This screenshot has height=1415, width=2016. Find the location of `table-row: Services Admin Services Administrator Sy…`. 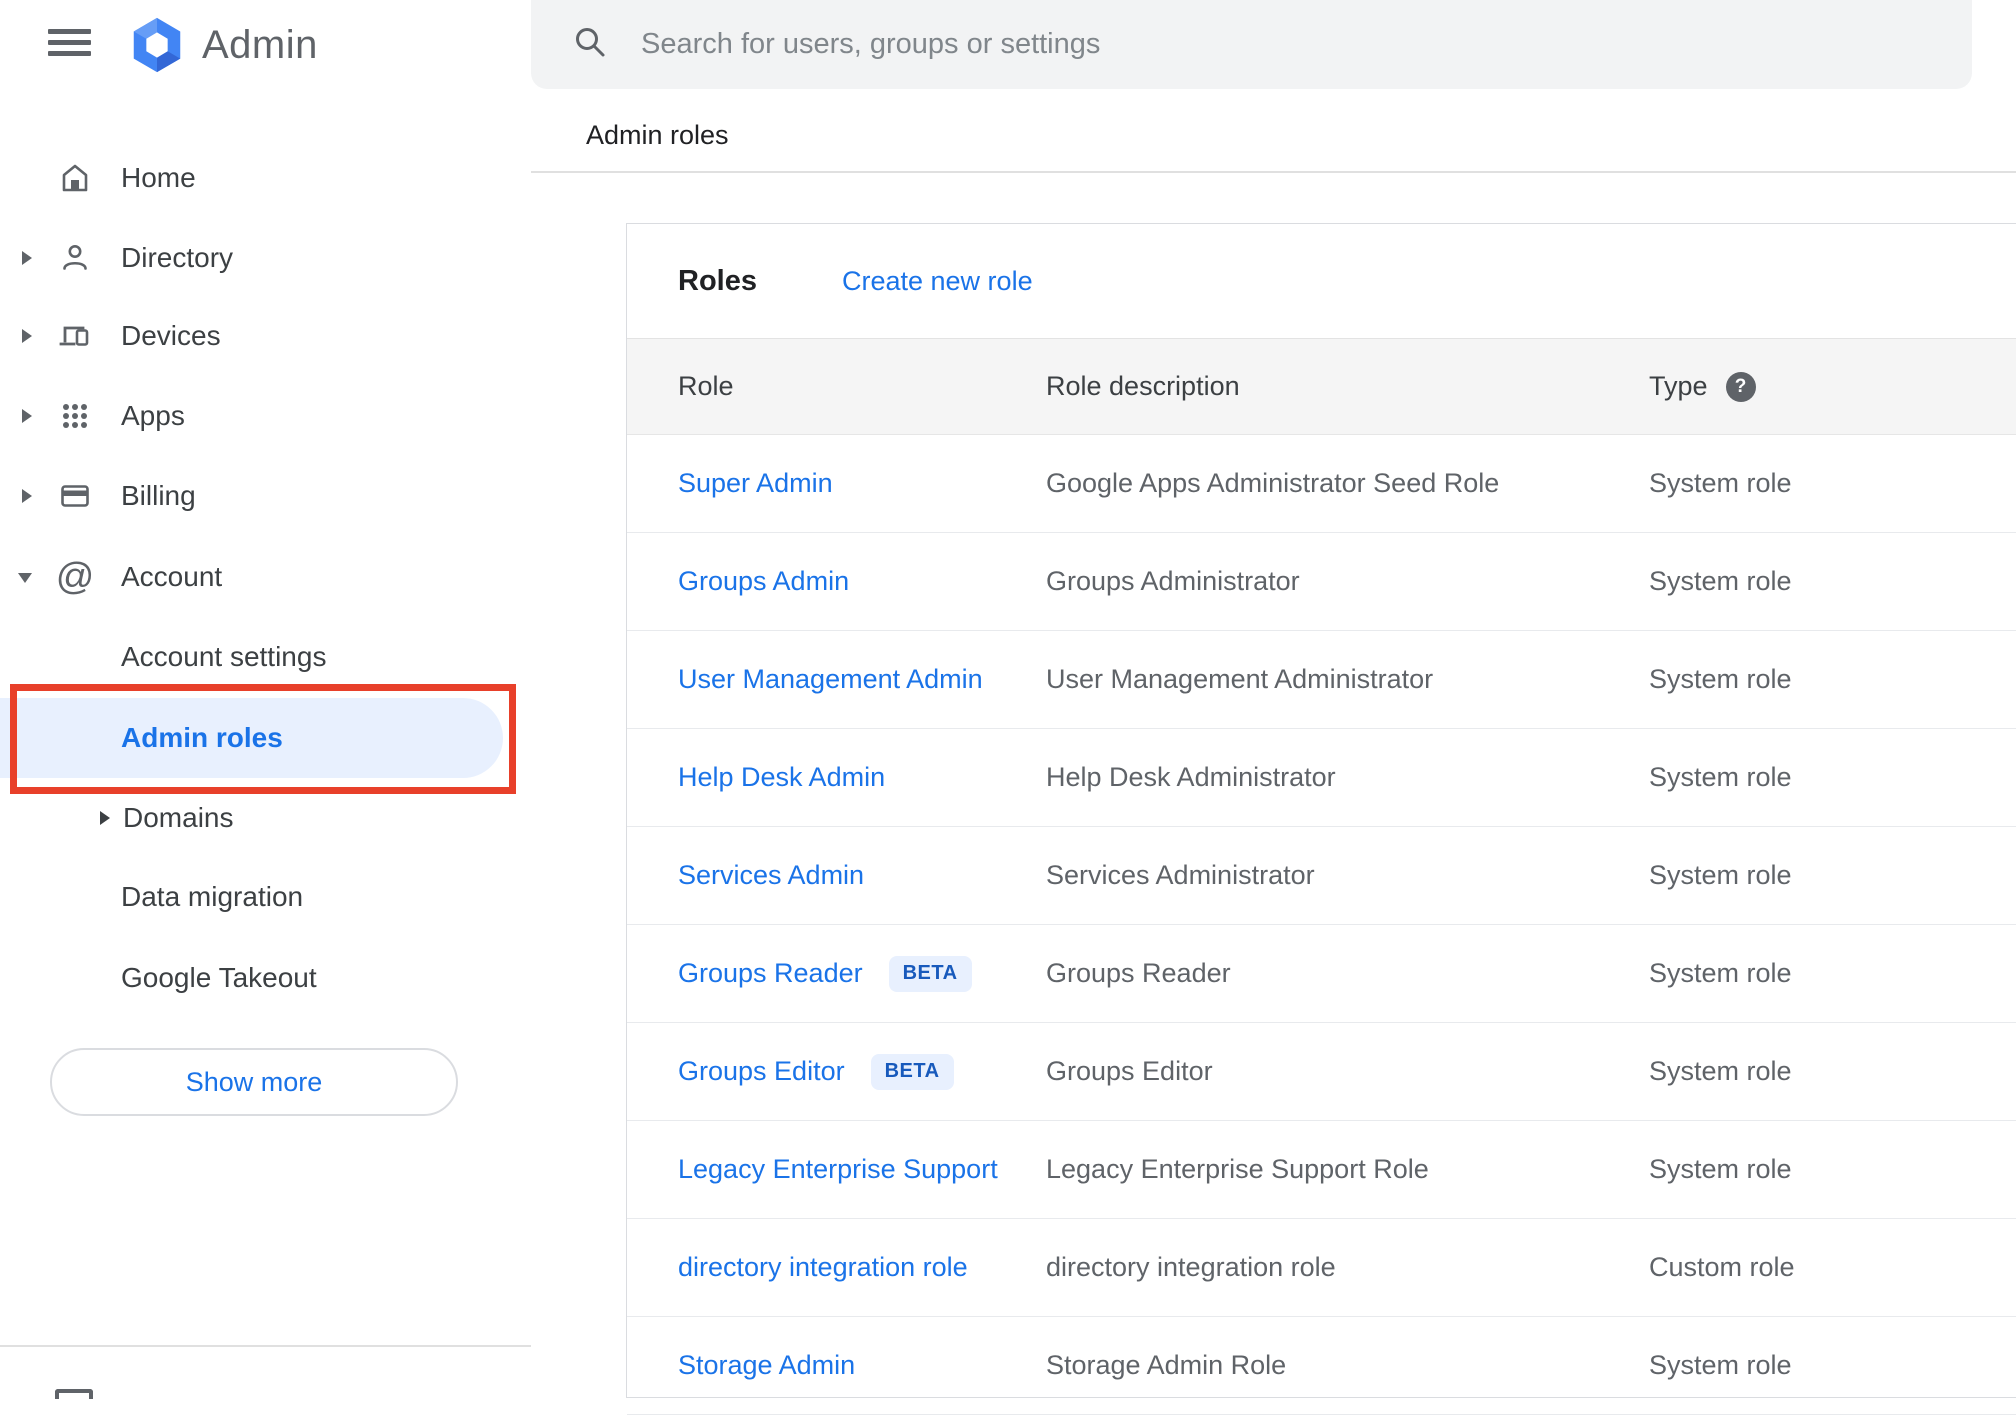

table-row: Services Admin Services Administrator Sy… is located at coordinates (1321, 876).